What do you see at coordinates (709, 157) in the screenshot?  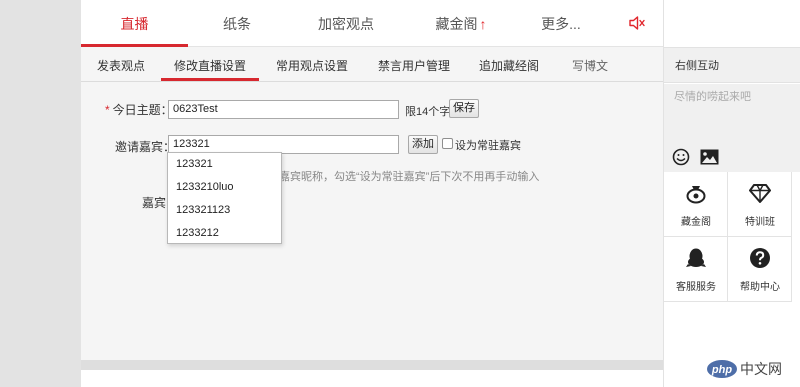 I see `image-icon` at bounding box center [709, 157].